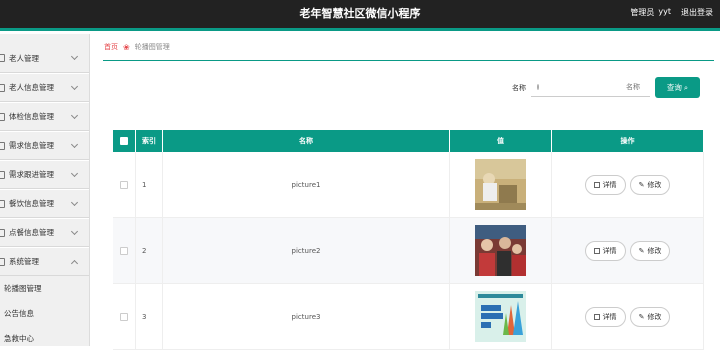  Describe the element at coordinates (126, 47) in the screenshot. I see `flower-icon: ❀` at that location.